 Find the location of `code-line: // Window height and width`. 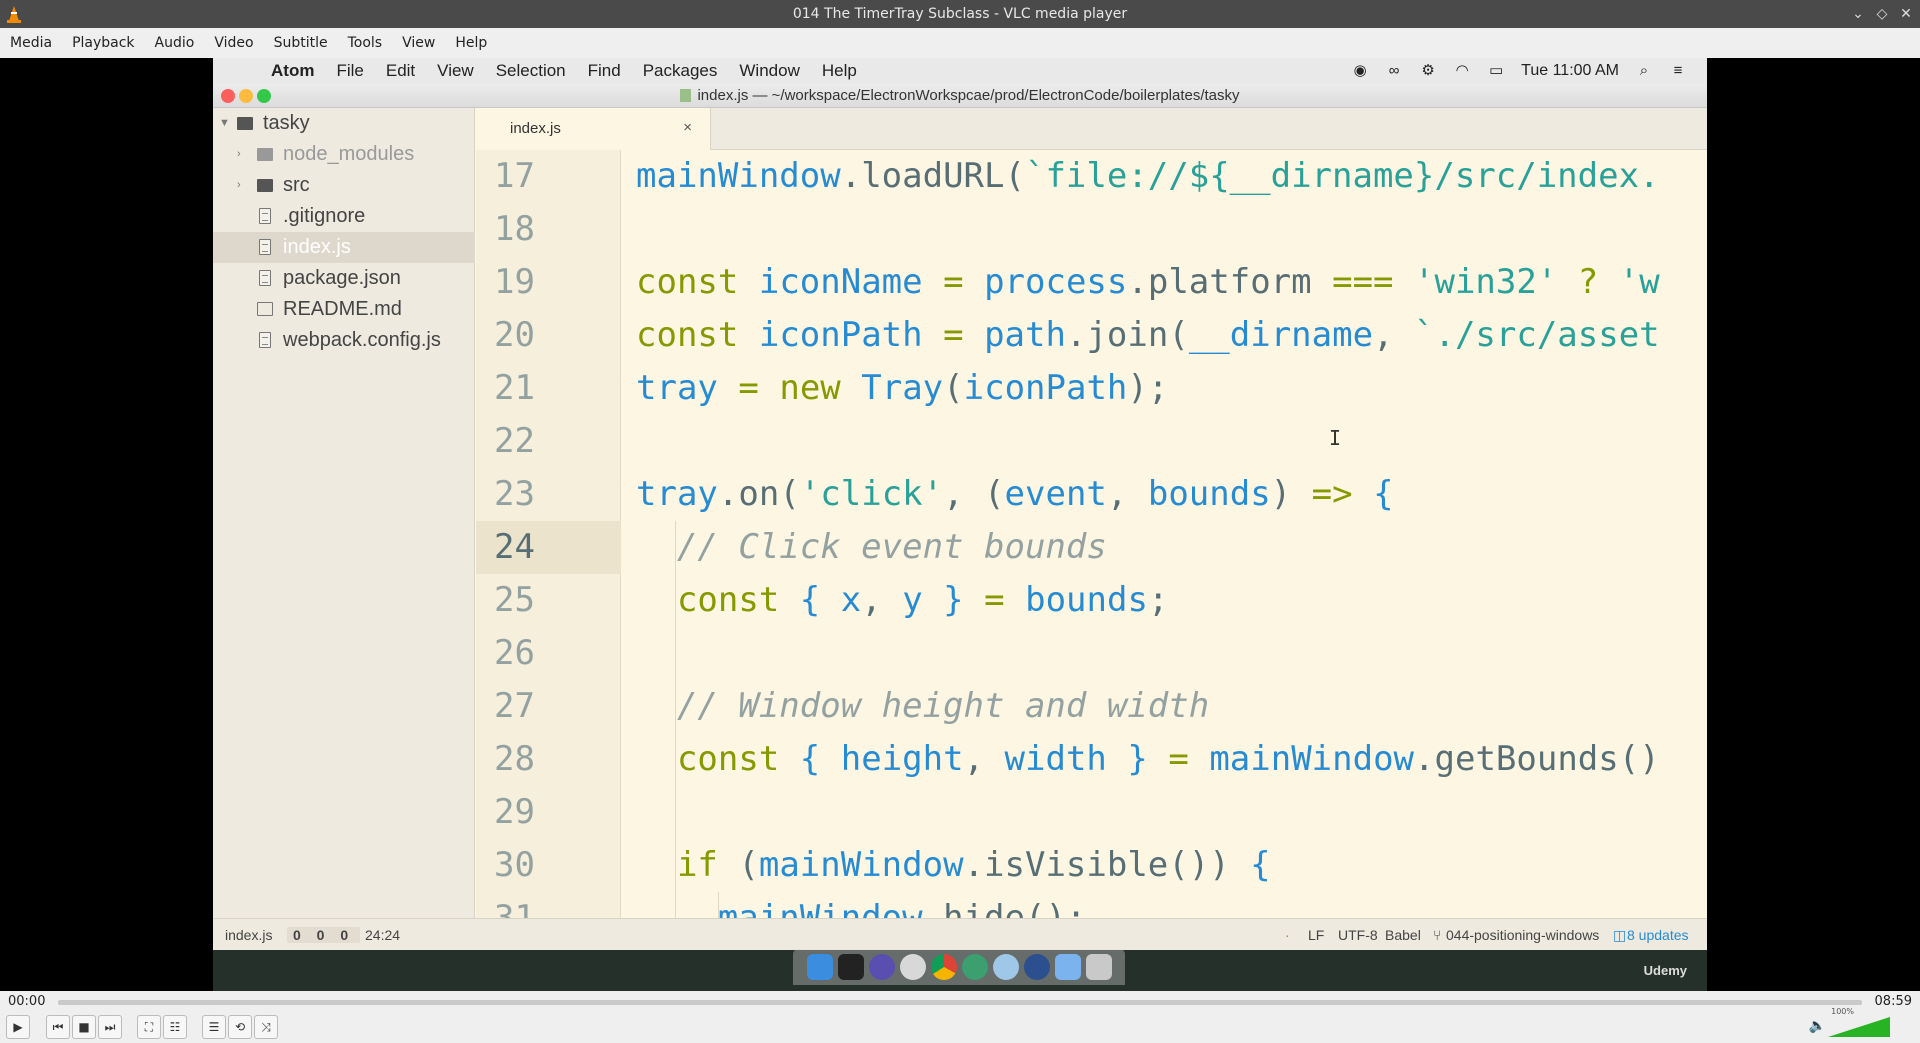

code-line: // Window height and width is located at coordinates (943, 706).